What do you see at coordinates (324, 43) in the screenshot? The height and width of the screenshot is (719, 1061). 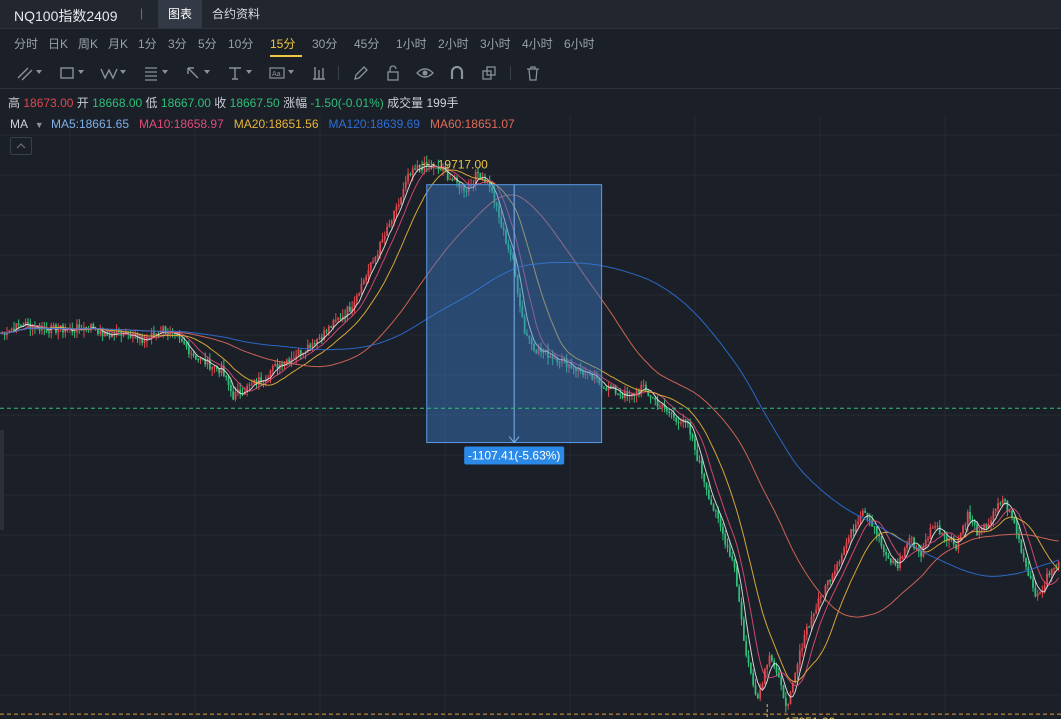 I see `period-9: 30分` at bounding box center [324, 43].